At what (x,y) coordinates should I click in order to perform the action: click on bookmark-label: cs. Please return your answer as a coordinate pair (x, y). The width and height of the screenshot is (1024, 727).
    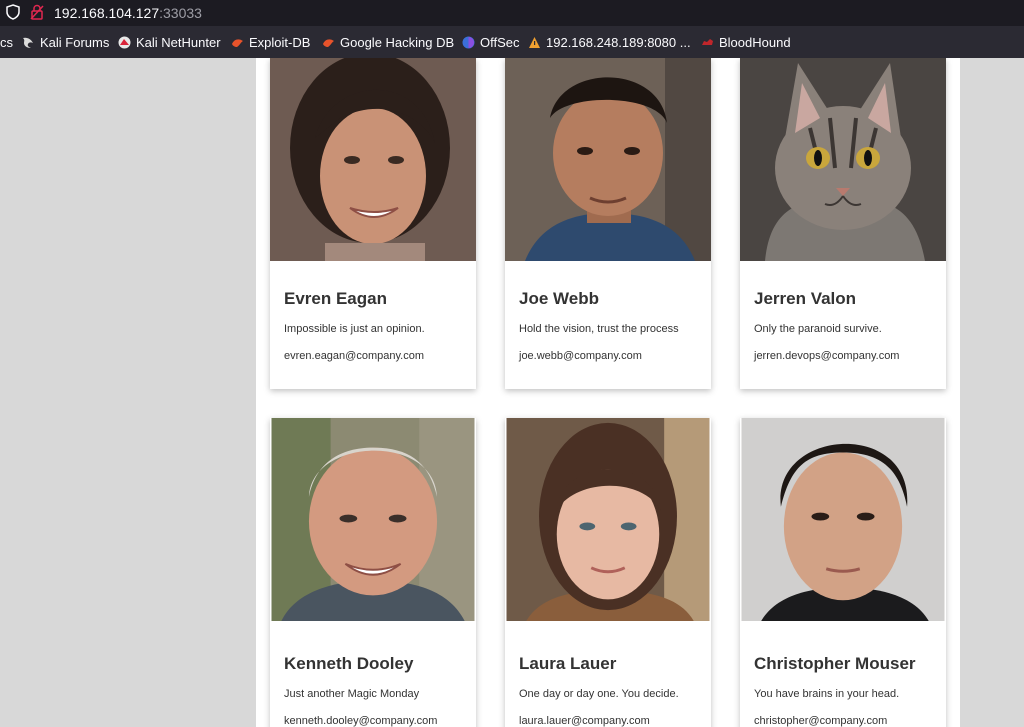
    Looking at the image, I should click on (6, 42).